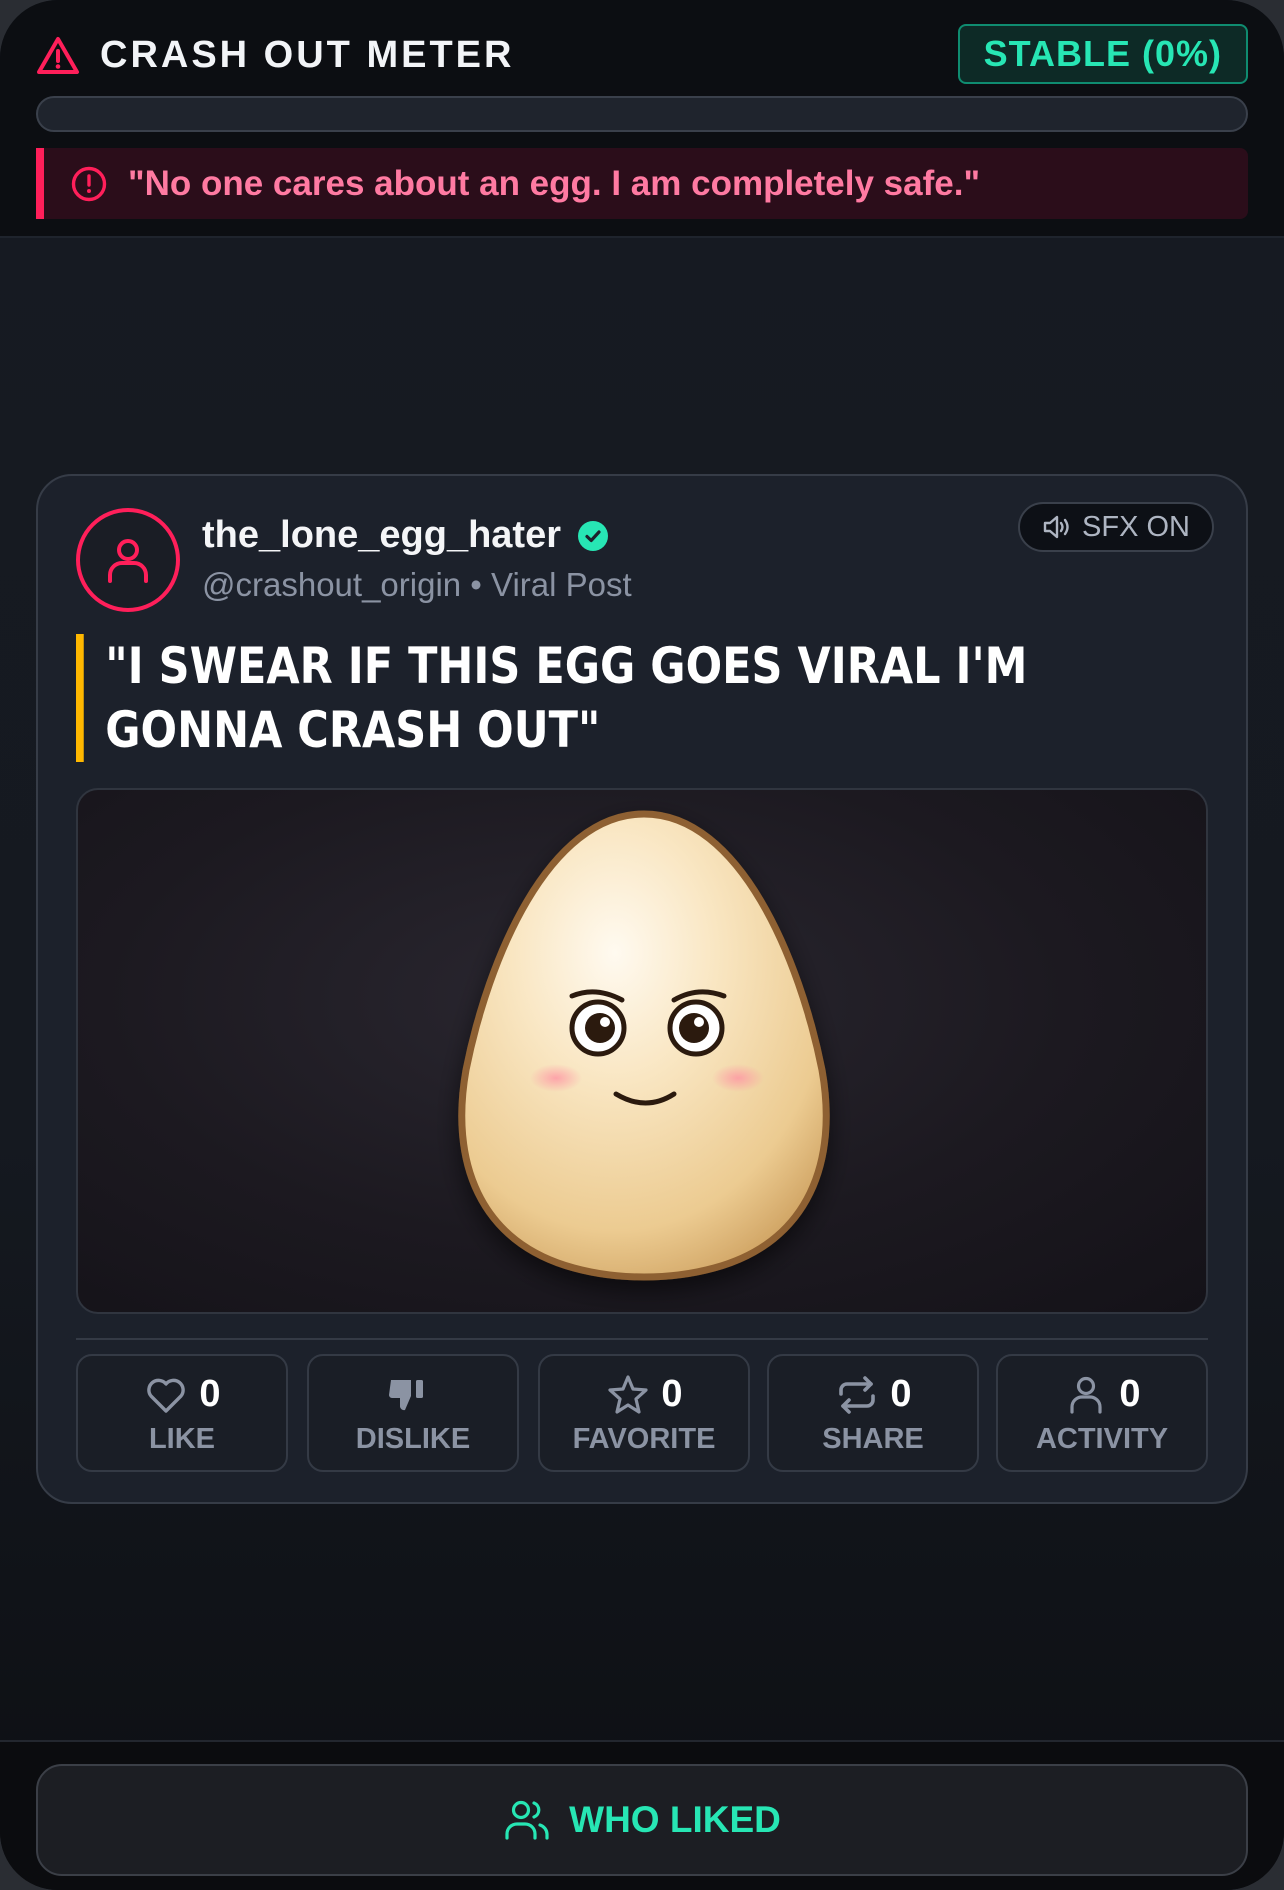 The image size is (1284, 1890). I want to click on thumbs-down-icon, so click(406, 1394).